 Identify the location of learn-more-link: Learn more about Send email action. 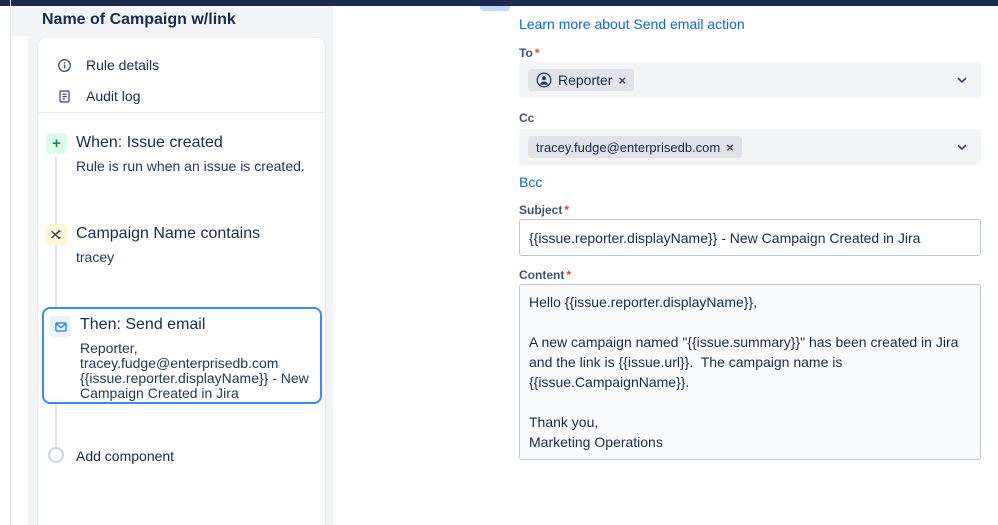
(632, 24).